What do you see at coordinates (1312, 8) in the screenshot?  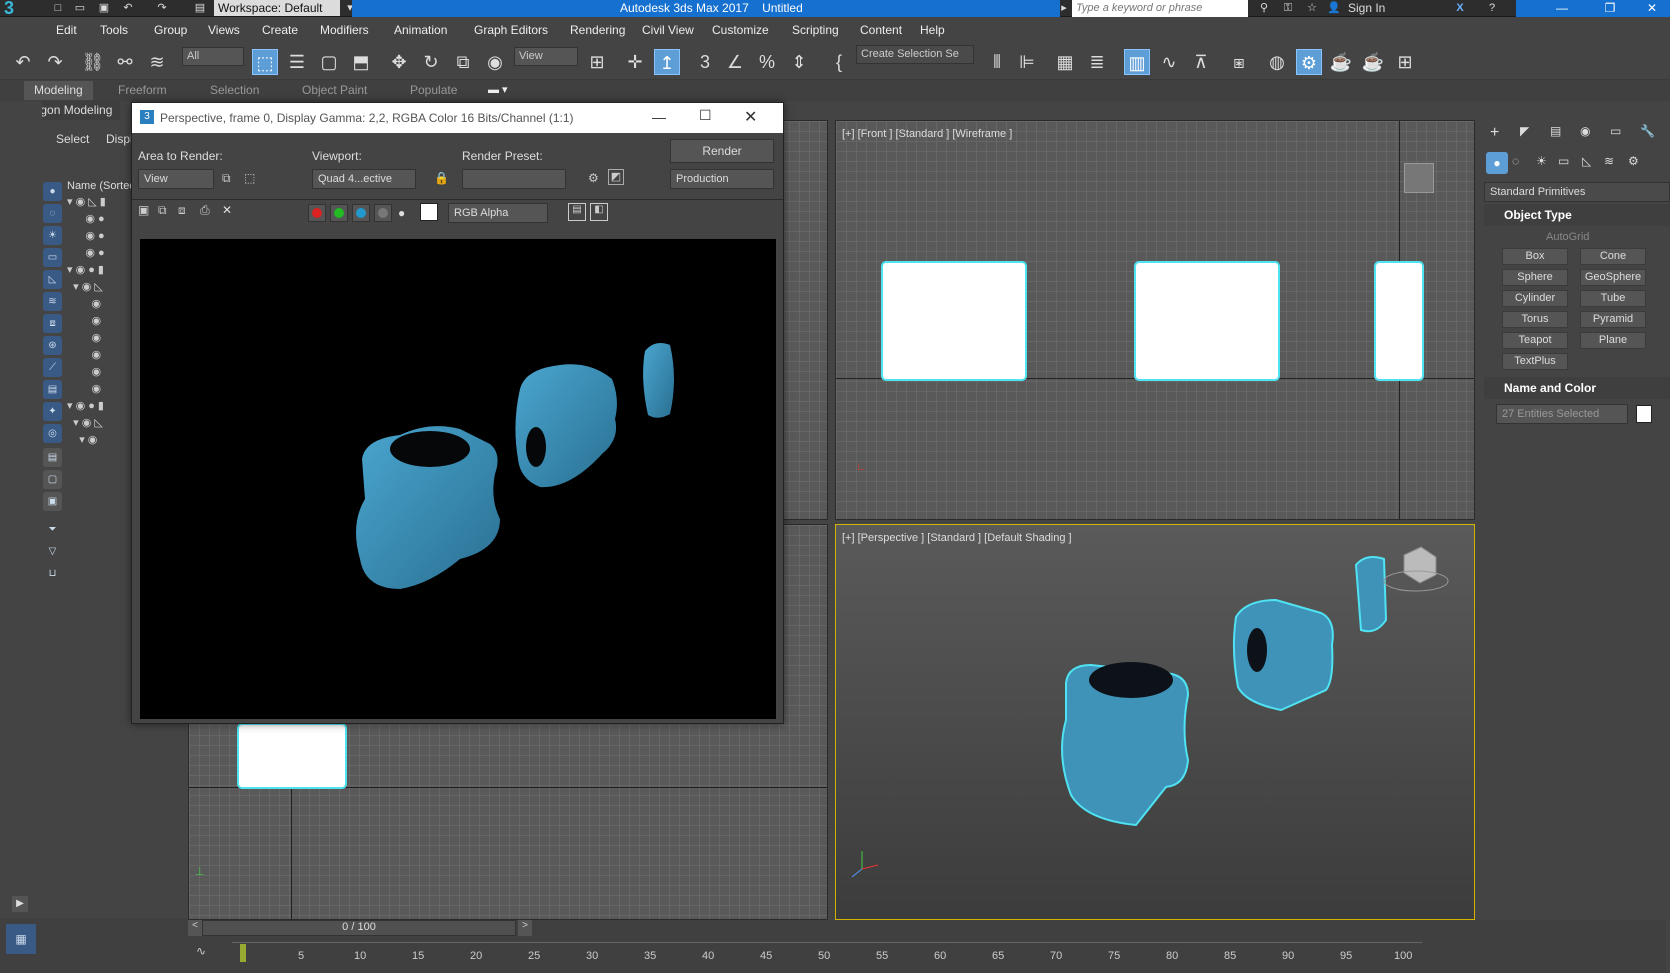 I see `star-icon: ☆` at bounding box center [1312, 8].